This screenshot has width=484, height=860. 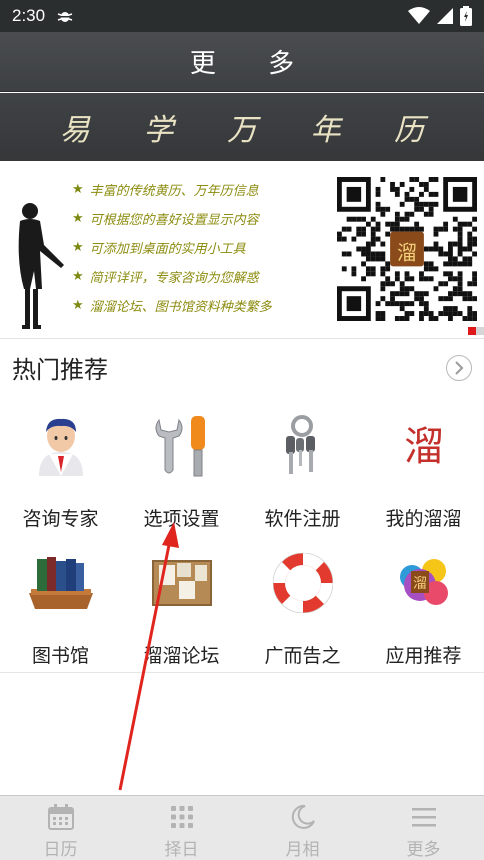 What do you see at coordinates (303, 817) in the screenshot?
I see `moon-icon` at bounding box center [303, 817].